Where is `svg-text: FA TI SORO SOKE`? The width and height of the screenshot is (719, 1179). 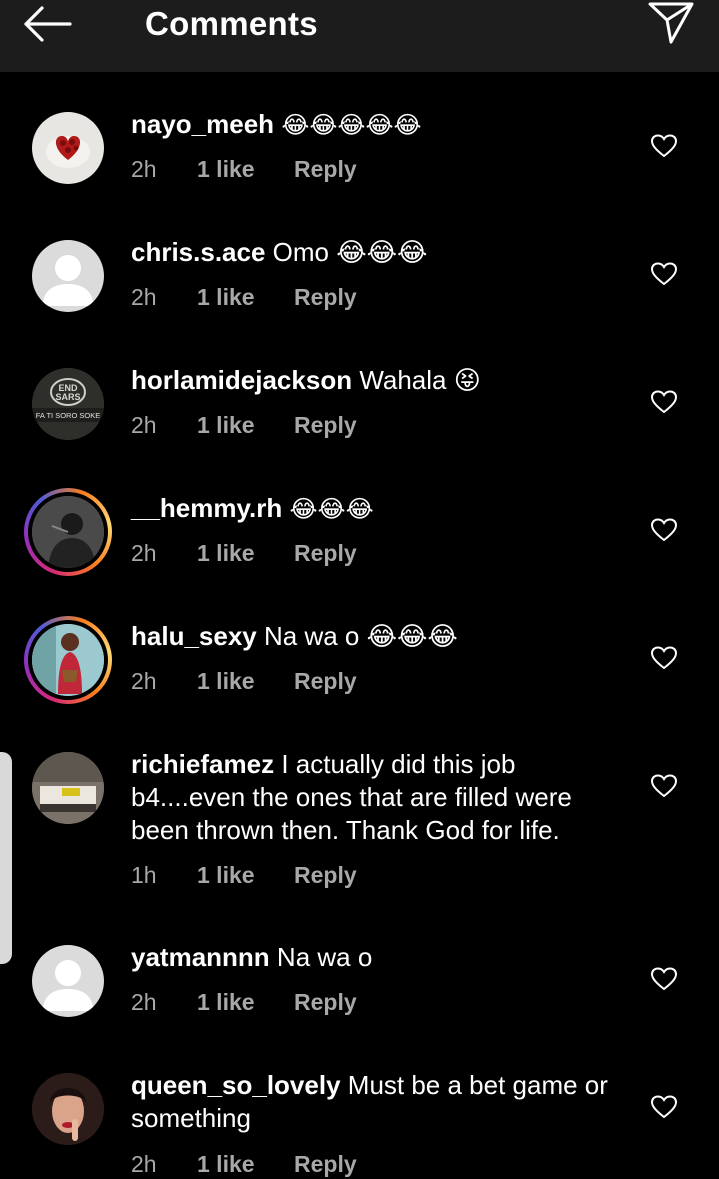 svg-text: FA TI SORO SOKE is located at coordinates (68, 415).